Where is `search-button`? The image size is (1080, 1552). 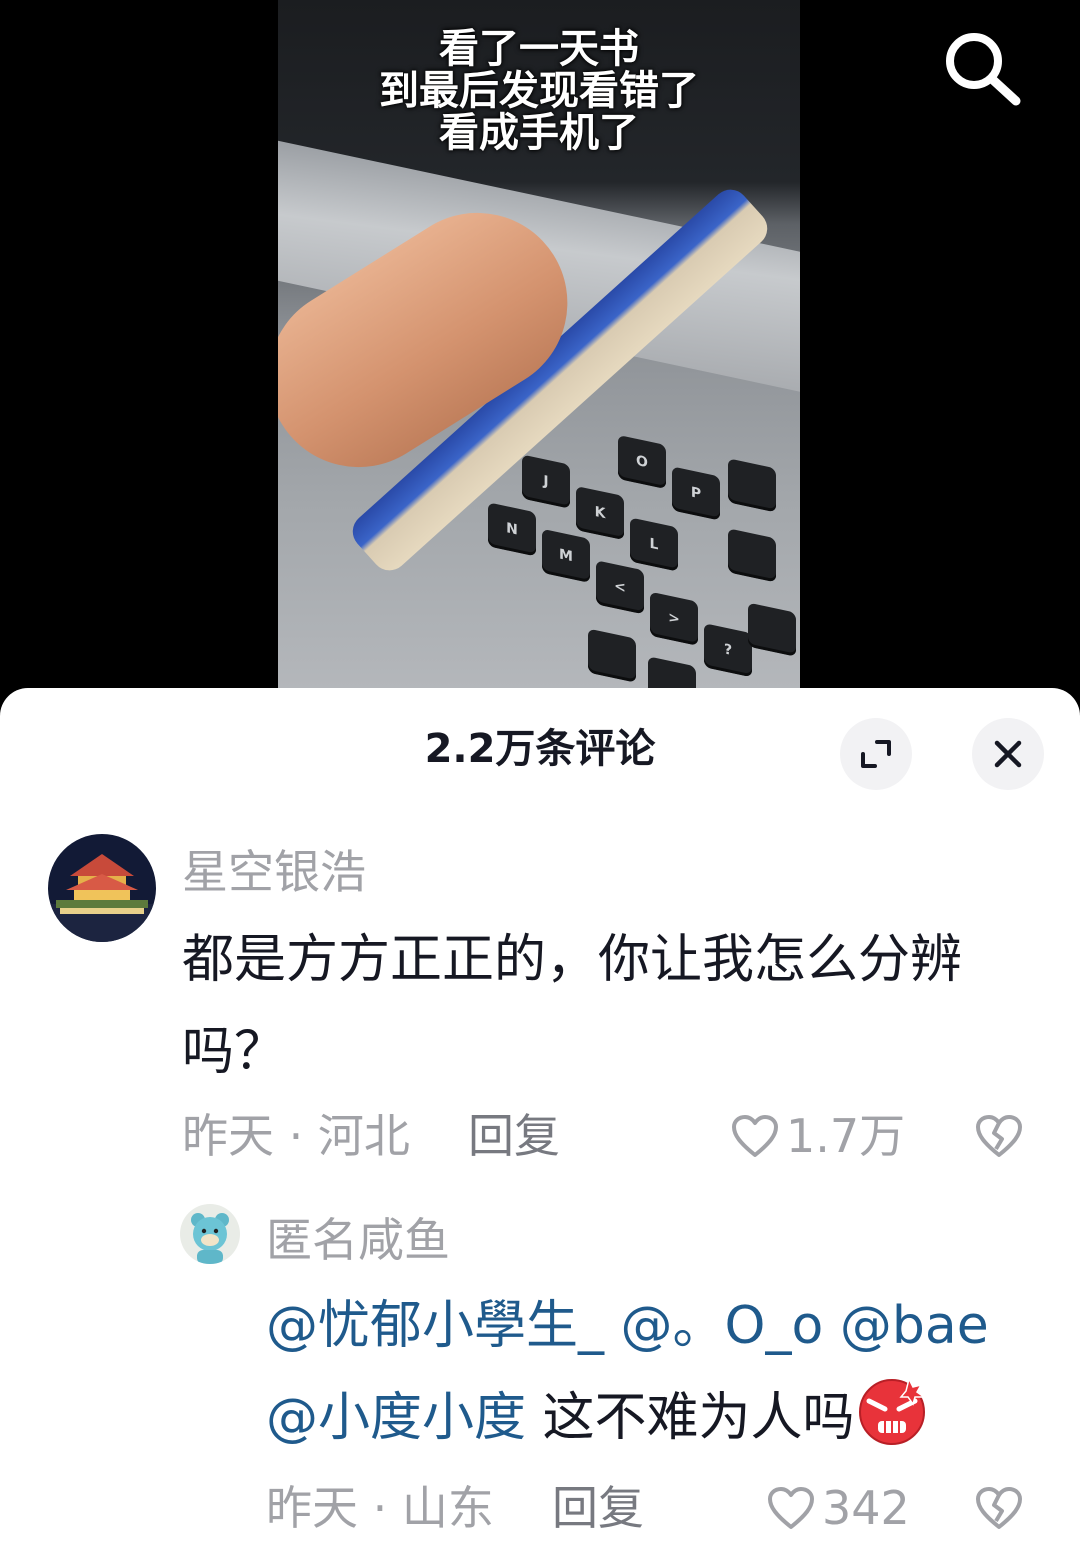
search-button is located at coordinates (975, 69).